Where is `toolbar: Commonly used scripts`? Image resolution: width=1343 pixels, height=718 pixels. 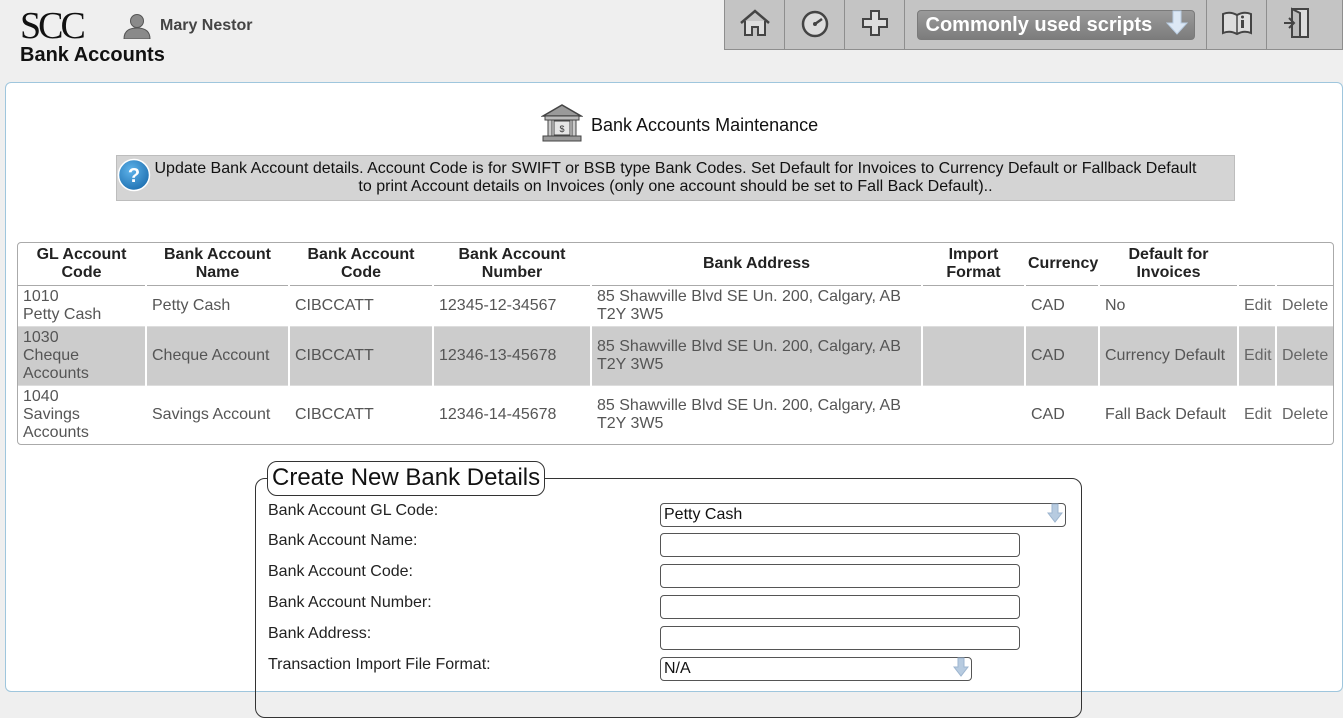 toolbar: Commonly used scripts is located at coordinates (1033, 25).